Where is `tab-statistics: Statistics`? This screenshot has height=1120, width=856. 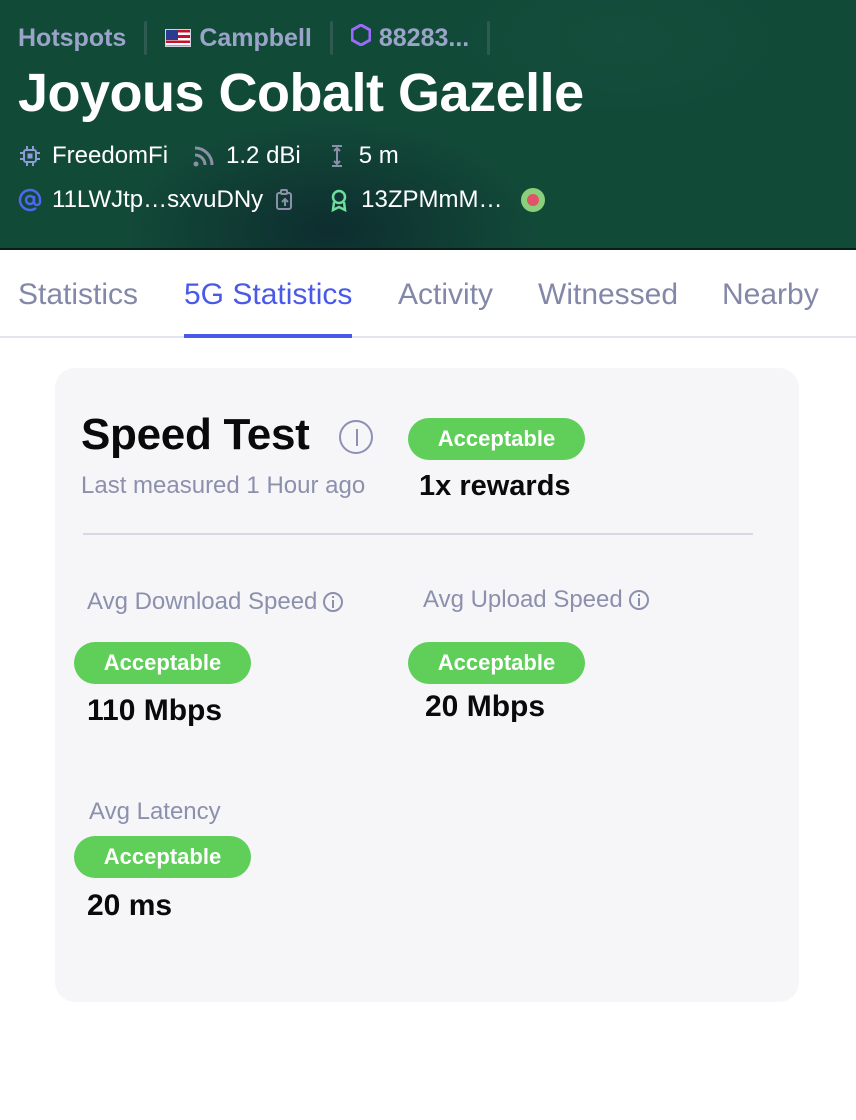 tab-statistics: Statistics is located at coordinates (78, 308).